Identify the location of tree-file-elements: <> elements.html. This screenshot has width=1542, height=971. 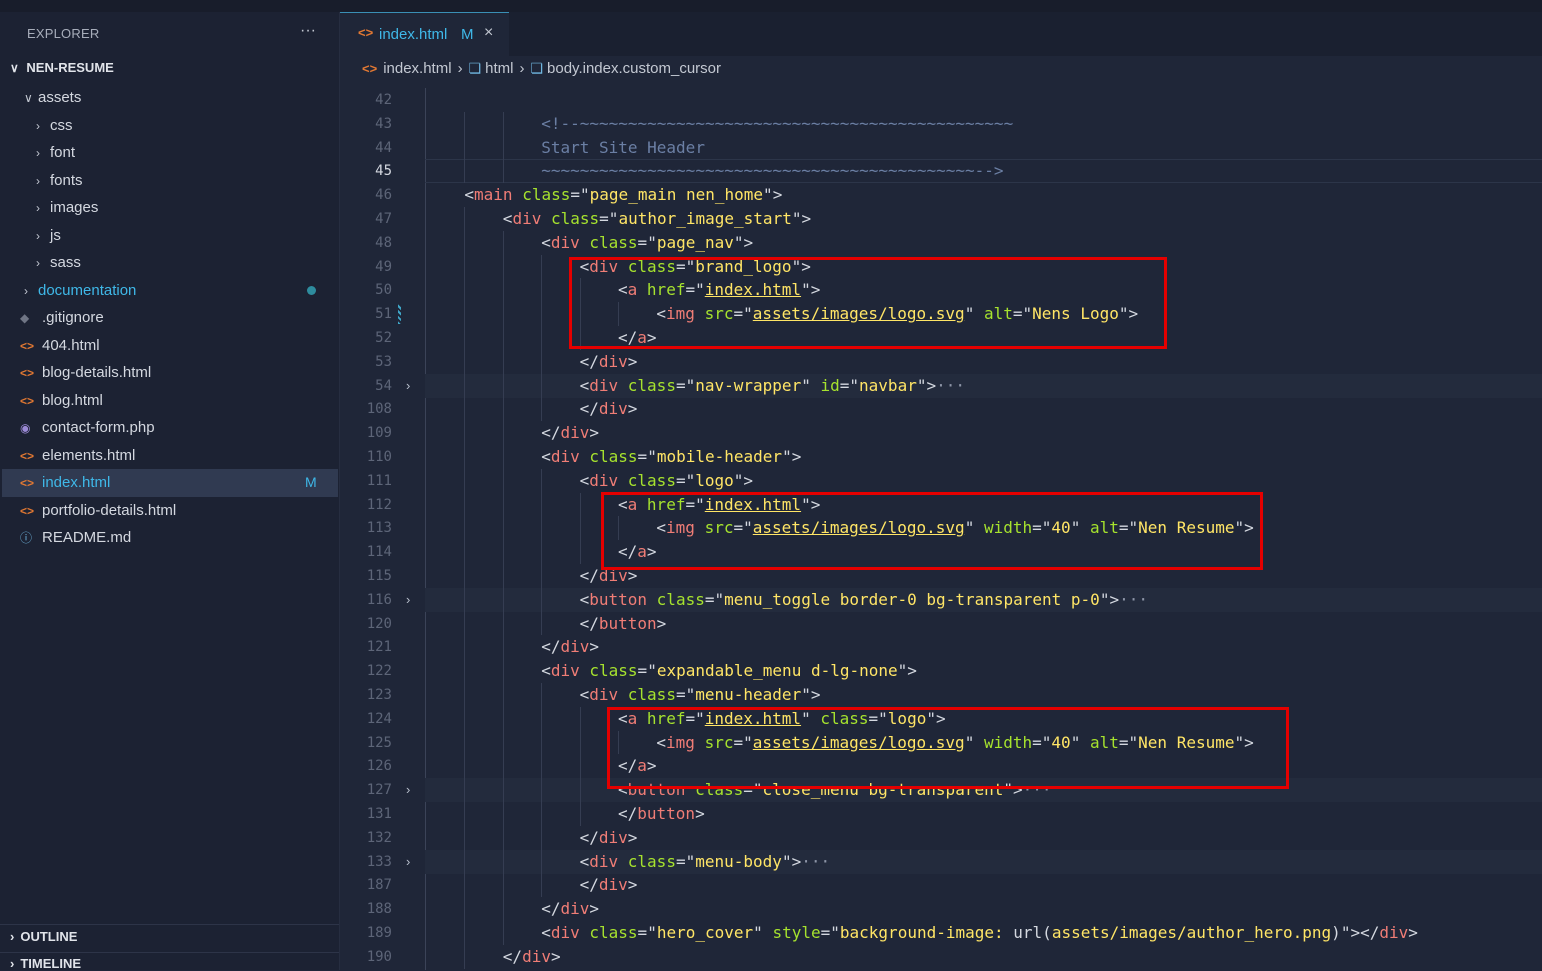
(77, 456).